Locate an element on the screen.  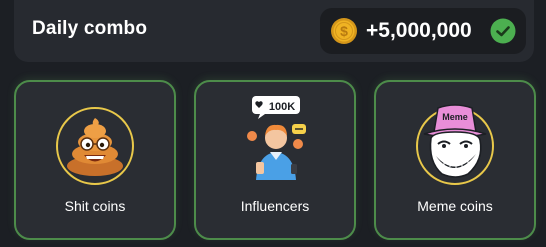
card-label: Meme coins is located at coordinates (455, 206).